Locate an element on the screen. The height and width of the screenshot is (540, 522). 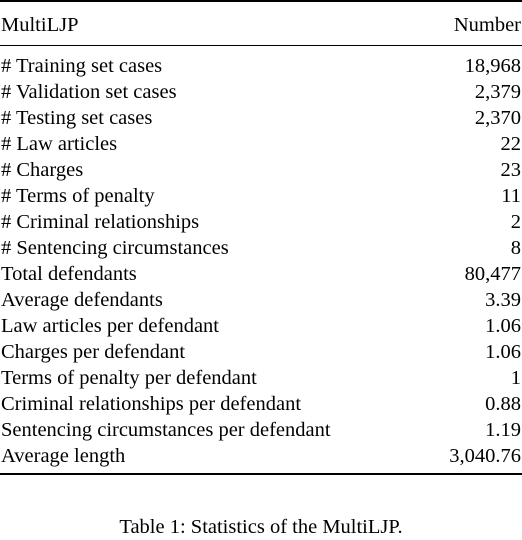
row-value: 11 is located at coordinates (511, 196).